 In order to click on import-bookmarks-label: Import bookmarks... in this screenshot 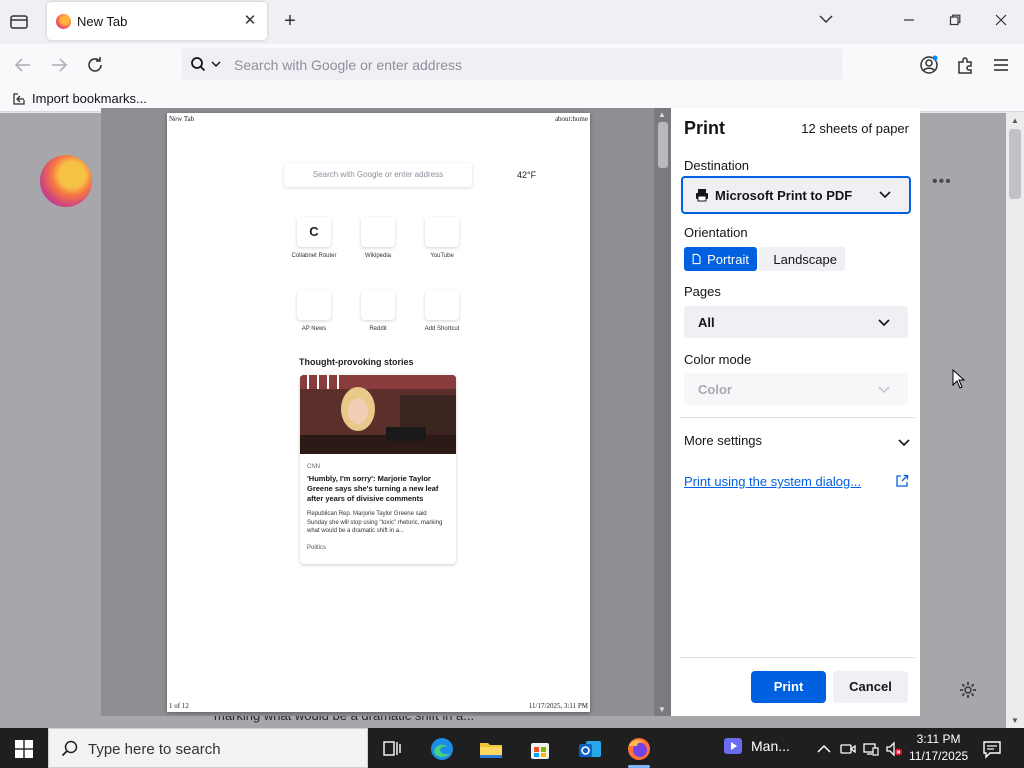, I will do `click(89, 98)`.